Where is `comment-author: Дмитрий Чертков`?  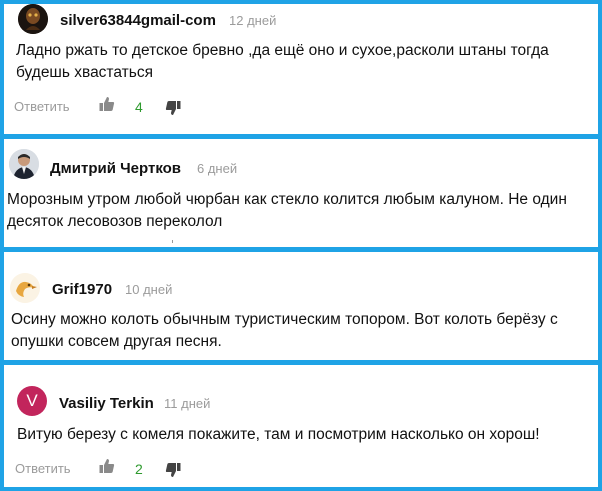
comment-author: Дмитрий Чертков is located at coordinates (115, 168).